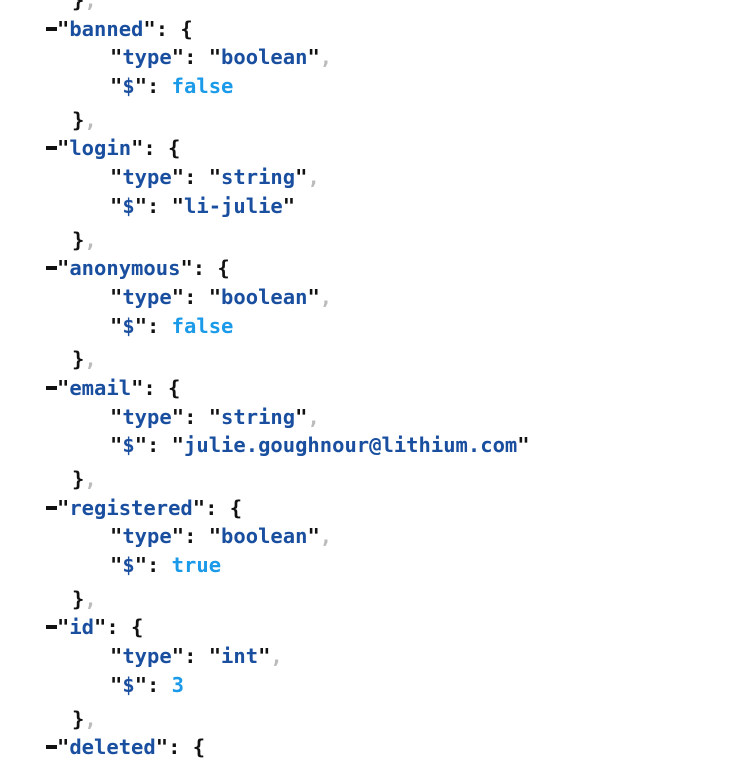 This screenshot has width=750, height=765. I want to click on json-key: registered, so click(131, 507).